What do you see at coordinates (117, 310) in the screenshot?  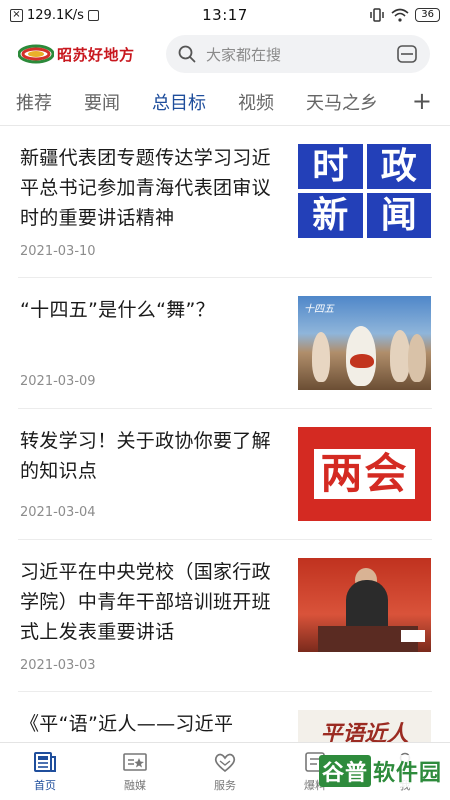 I see `news-title: “十四五”是什么“舞”？` at bounding box center [117, 310].